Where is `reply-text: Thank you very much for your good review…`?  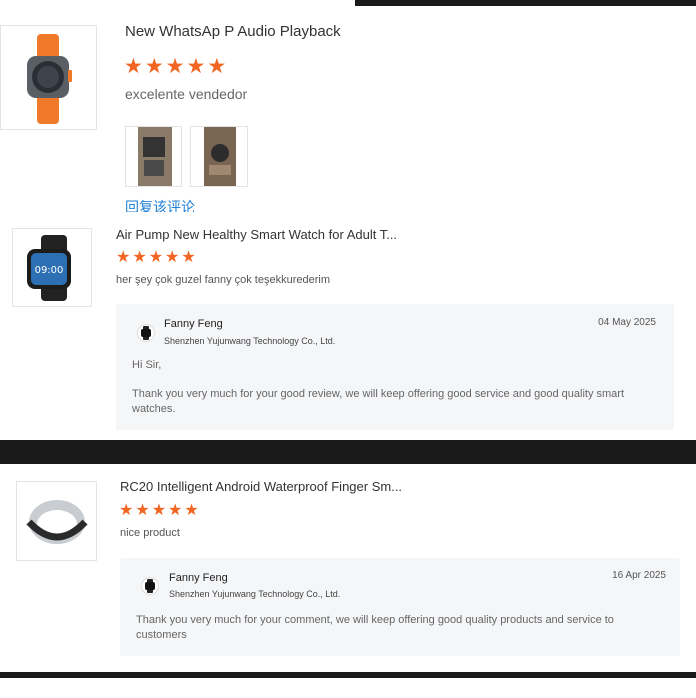
reply-text: Thank you very much for your good review… is located at coordinates (378, 401).